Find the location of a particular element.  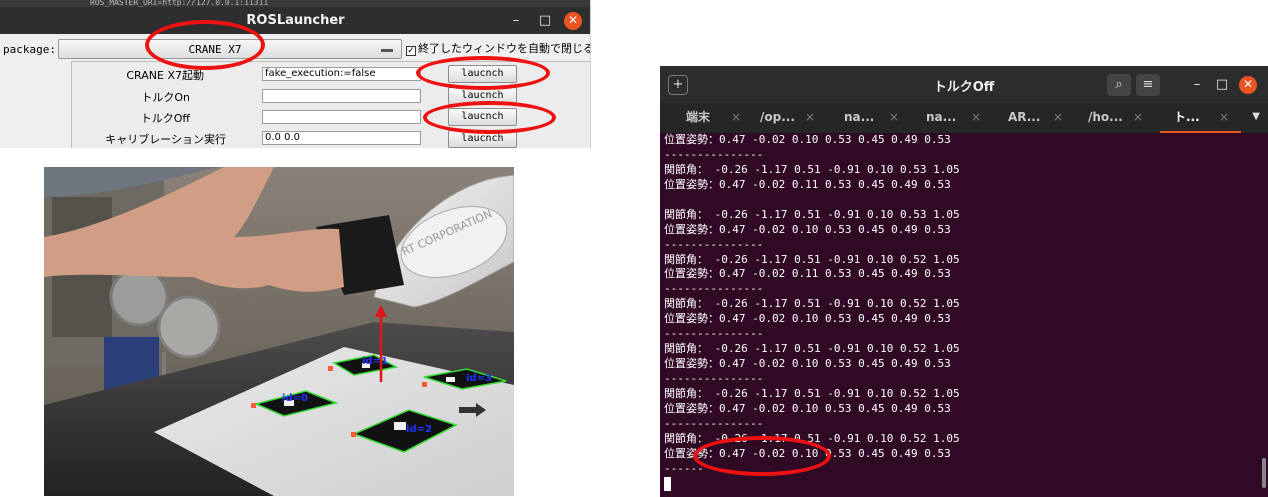

terminal-line: ------ is located at coordinates (684, 468).